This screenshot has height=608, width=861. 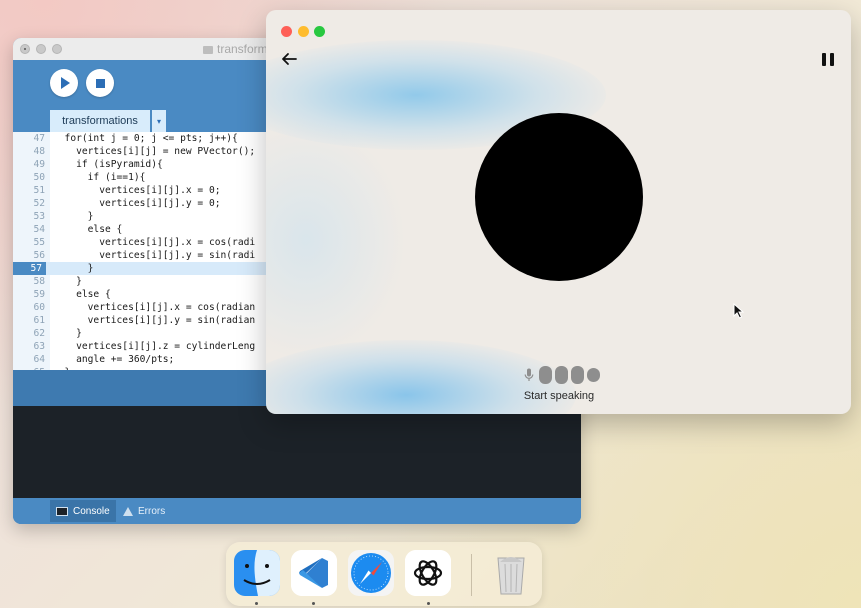 What do you see at coordinates (208, 50) in the screenshot?
I see `folder-icon` at bounding box center [208, 50].